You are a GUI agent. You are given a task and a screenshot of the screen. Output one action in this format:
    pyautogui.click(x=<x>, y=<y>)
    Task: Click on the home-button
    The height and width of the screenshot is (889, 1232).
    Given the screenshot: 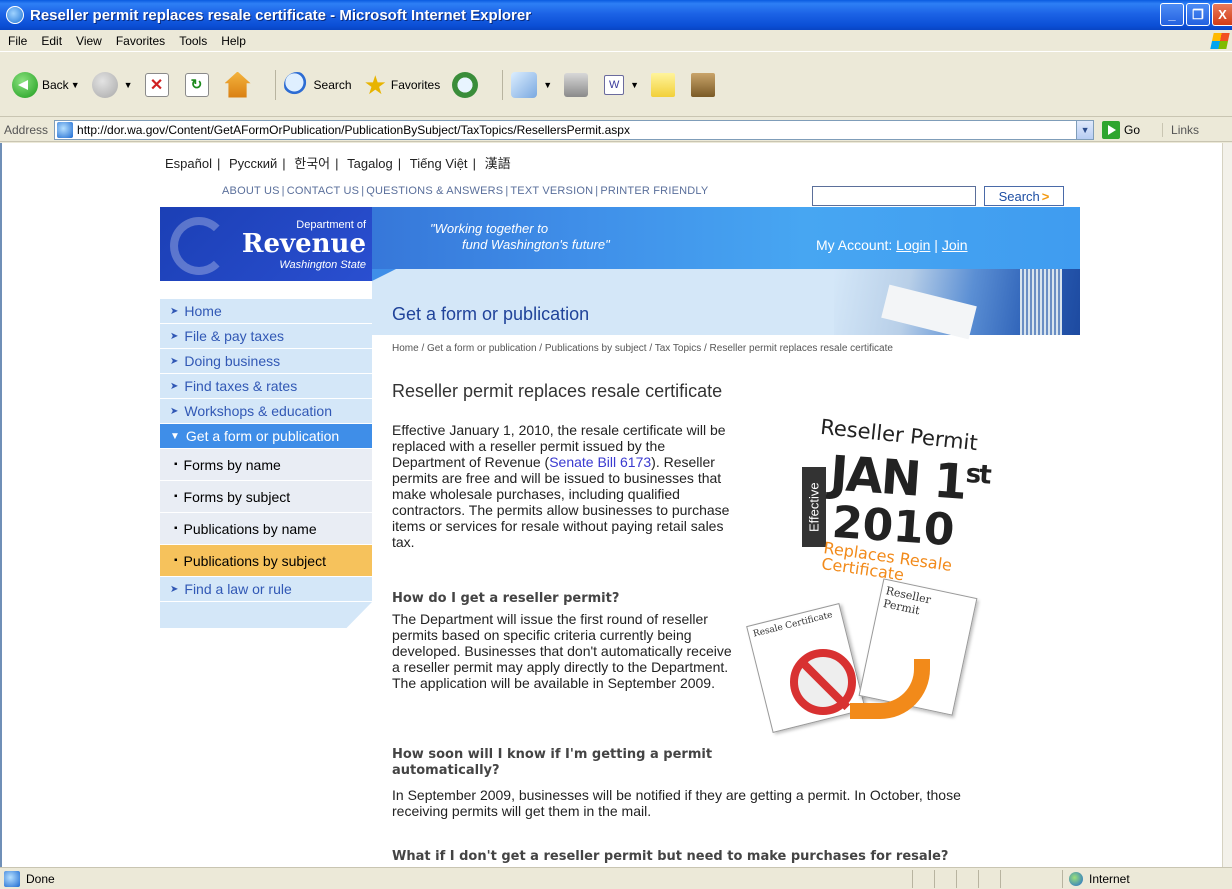 What is the action you would take?
    pyautogui.click(x=239, y=84)
    